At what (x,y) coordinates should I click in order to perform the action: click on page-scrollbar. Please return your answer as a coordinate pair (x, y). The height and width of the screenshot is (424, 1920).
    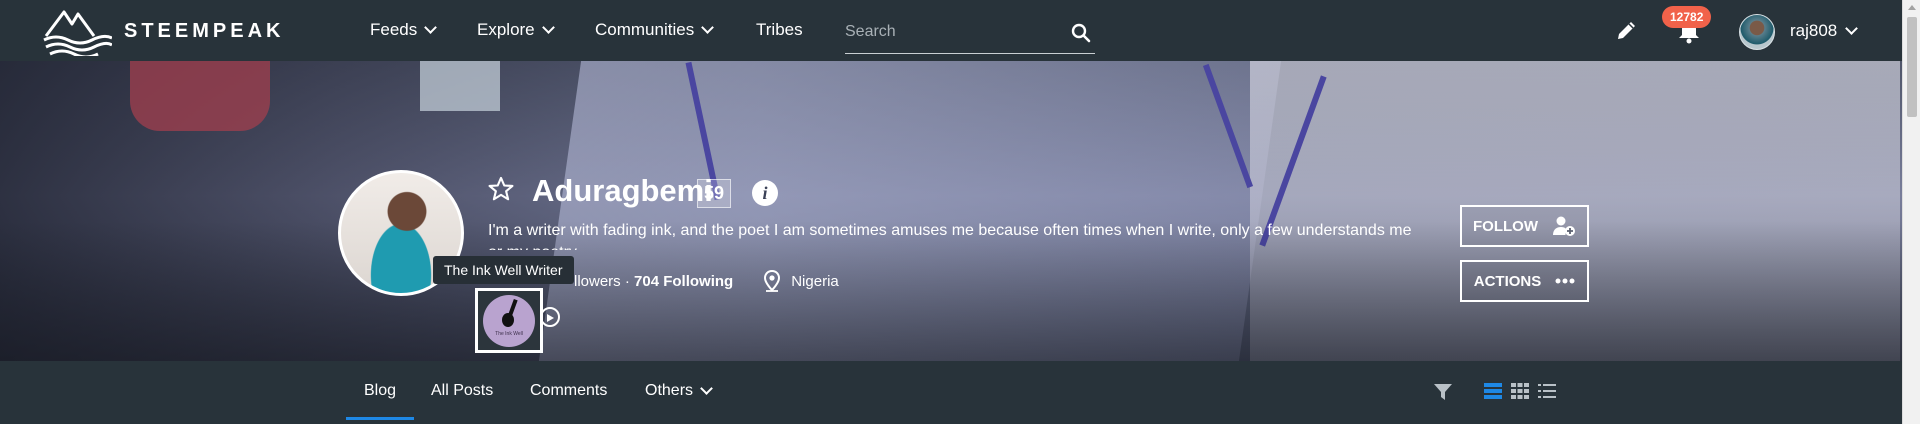
    Looking at the image, I should click on (1911, 212).